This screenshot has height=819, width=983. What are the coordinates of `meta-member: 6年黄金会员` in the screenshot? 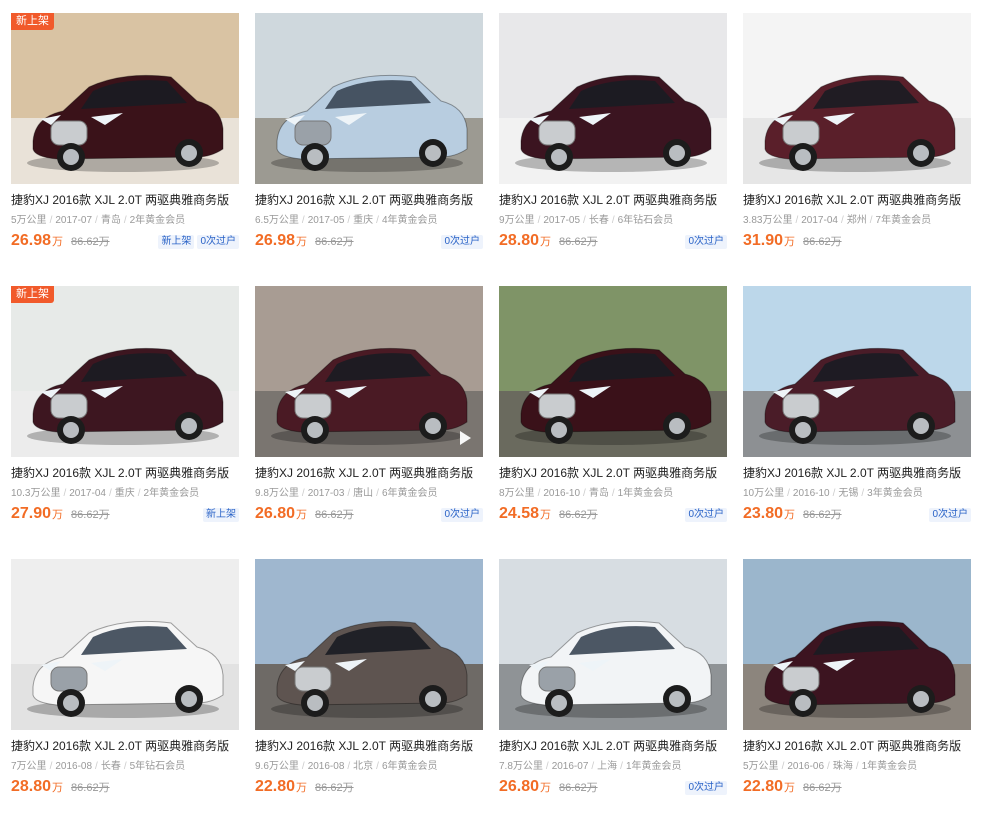 It's located at (409, 493).